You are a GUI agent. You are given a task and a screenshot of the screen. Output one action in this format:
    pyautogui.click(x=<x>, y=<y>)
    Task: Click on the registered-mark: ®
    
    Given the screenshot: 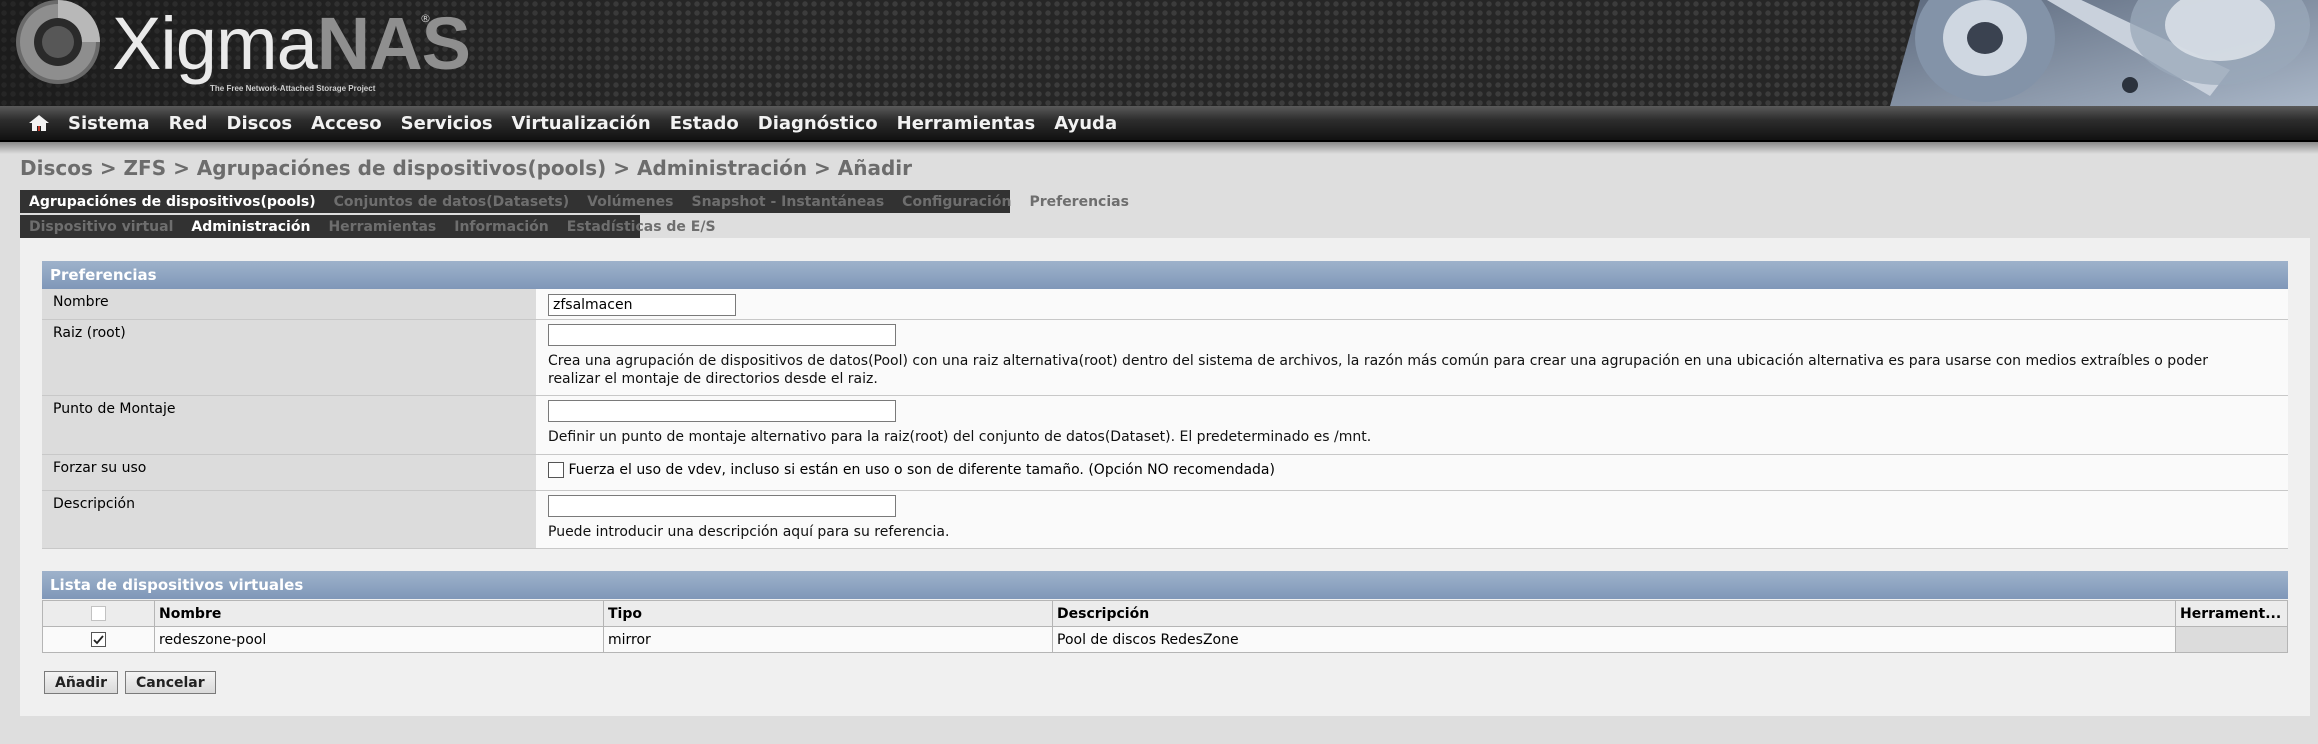 What is the action you would take?
    pyautogui.click(x=425, y=18)
    